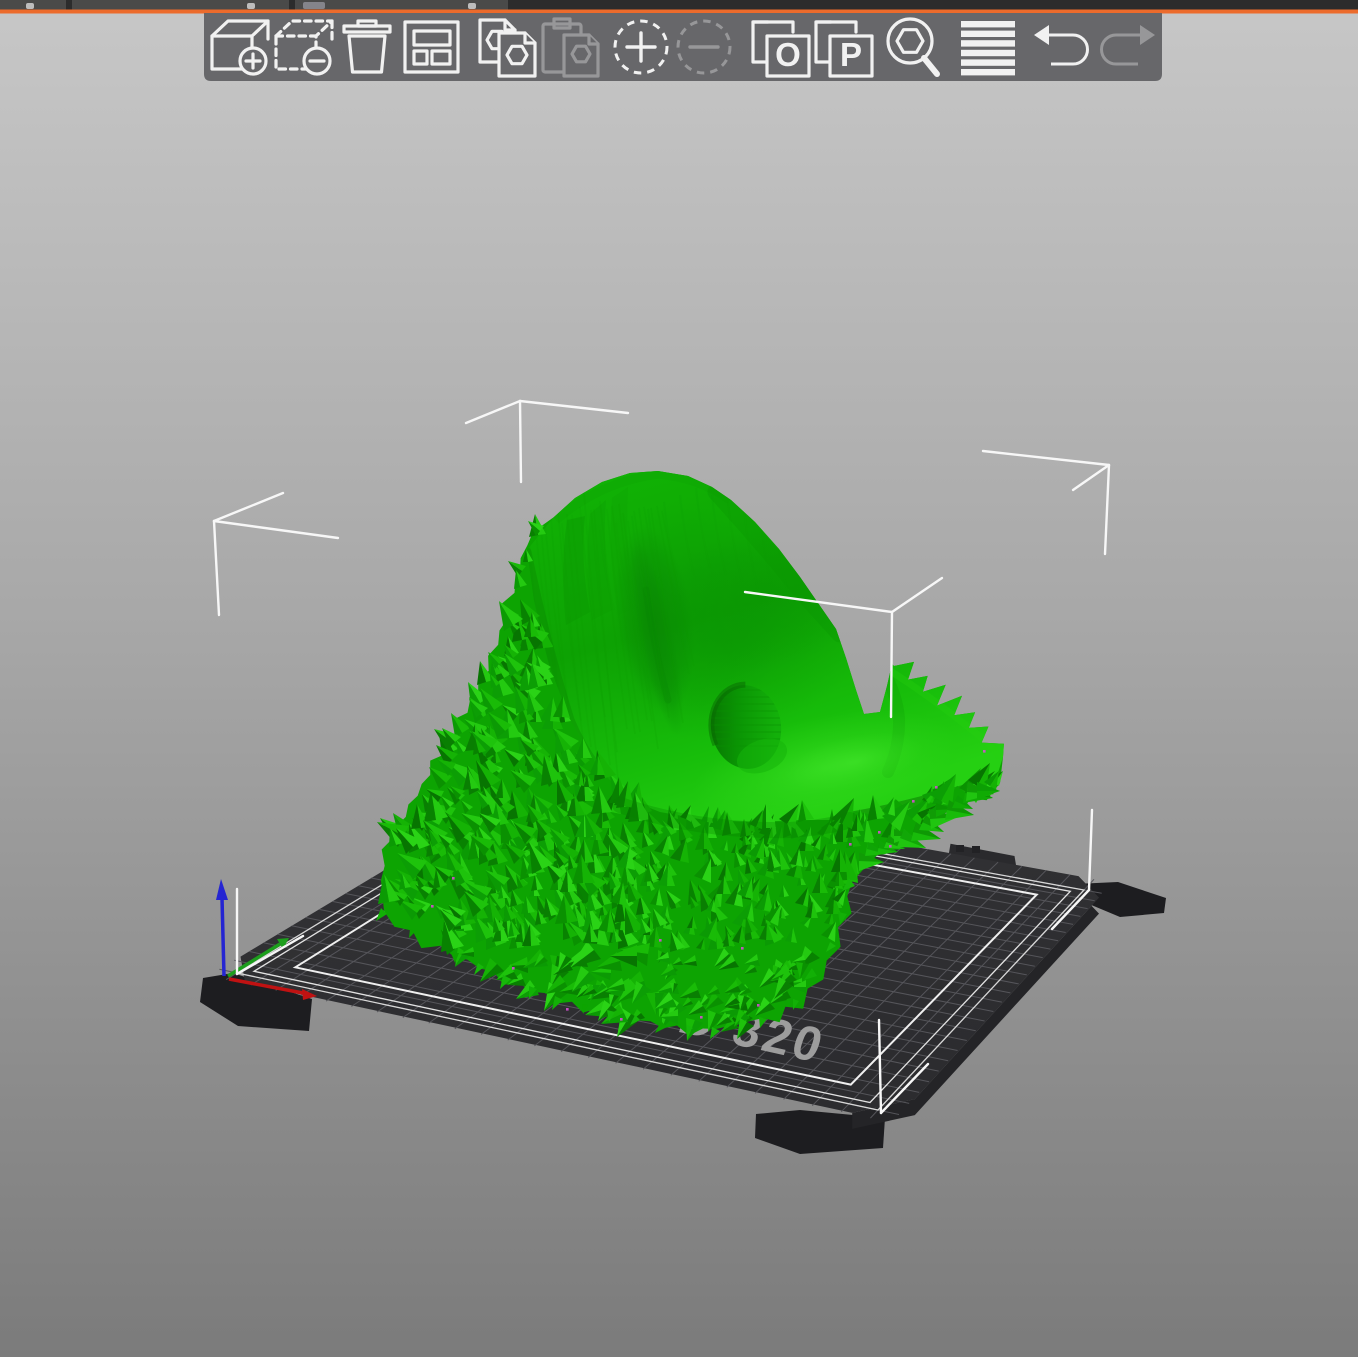  What do you see at coordinates (788, 54) in the screenshot?
I see `svg-text: O` at bounding box center [788, 54].